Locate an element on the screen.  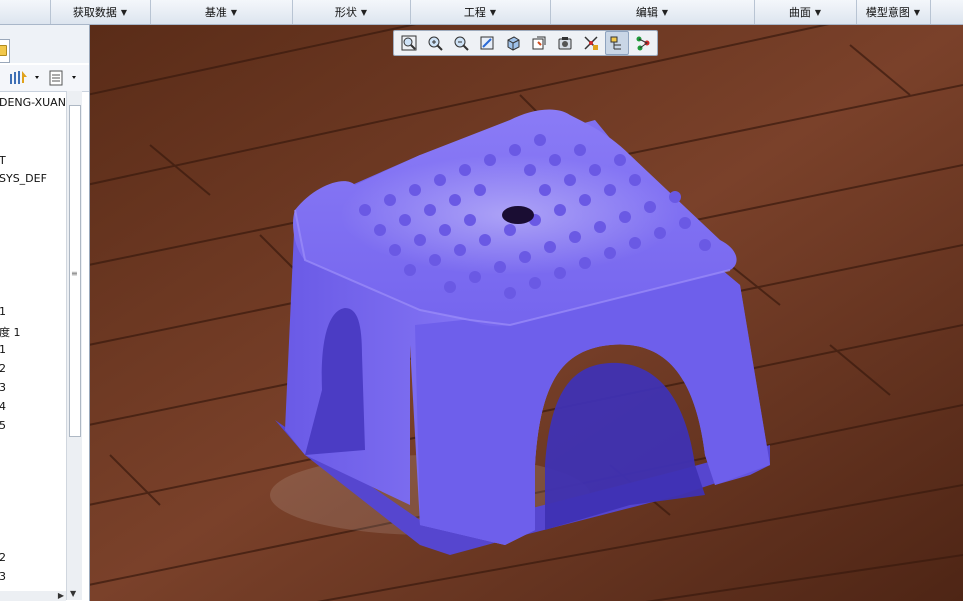
tree-item: 5 is located at coordinates (3, 425).